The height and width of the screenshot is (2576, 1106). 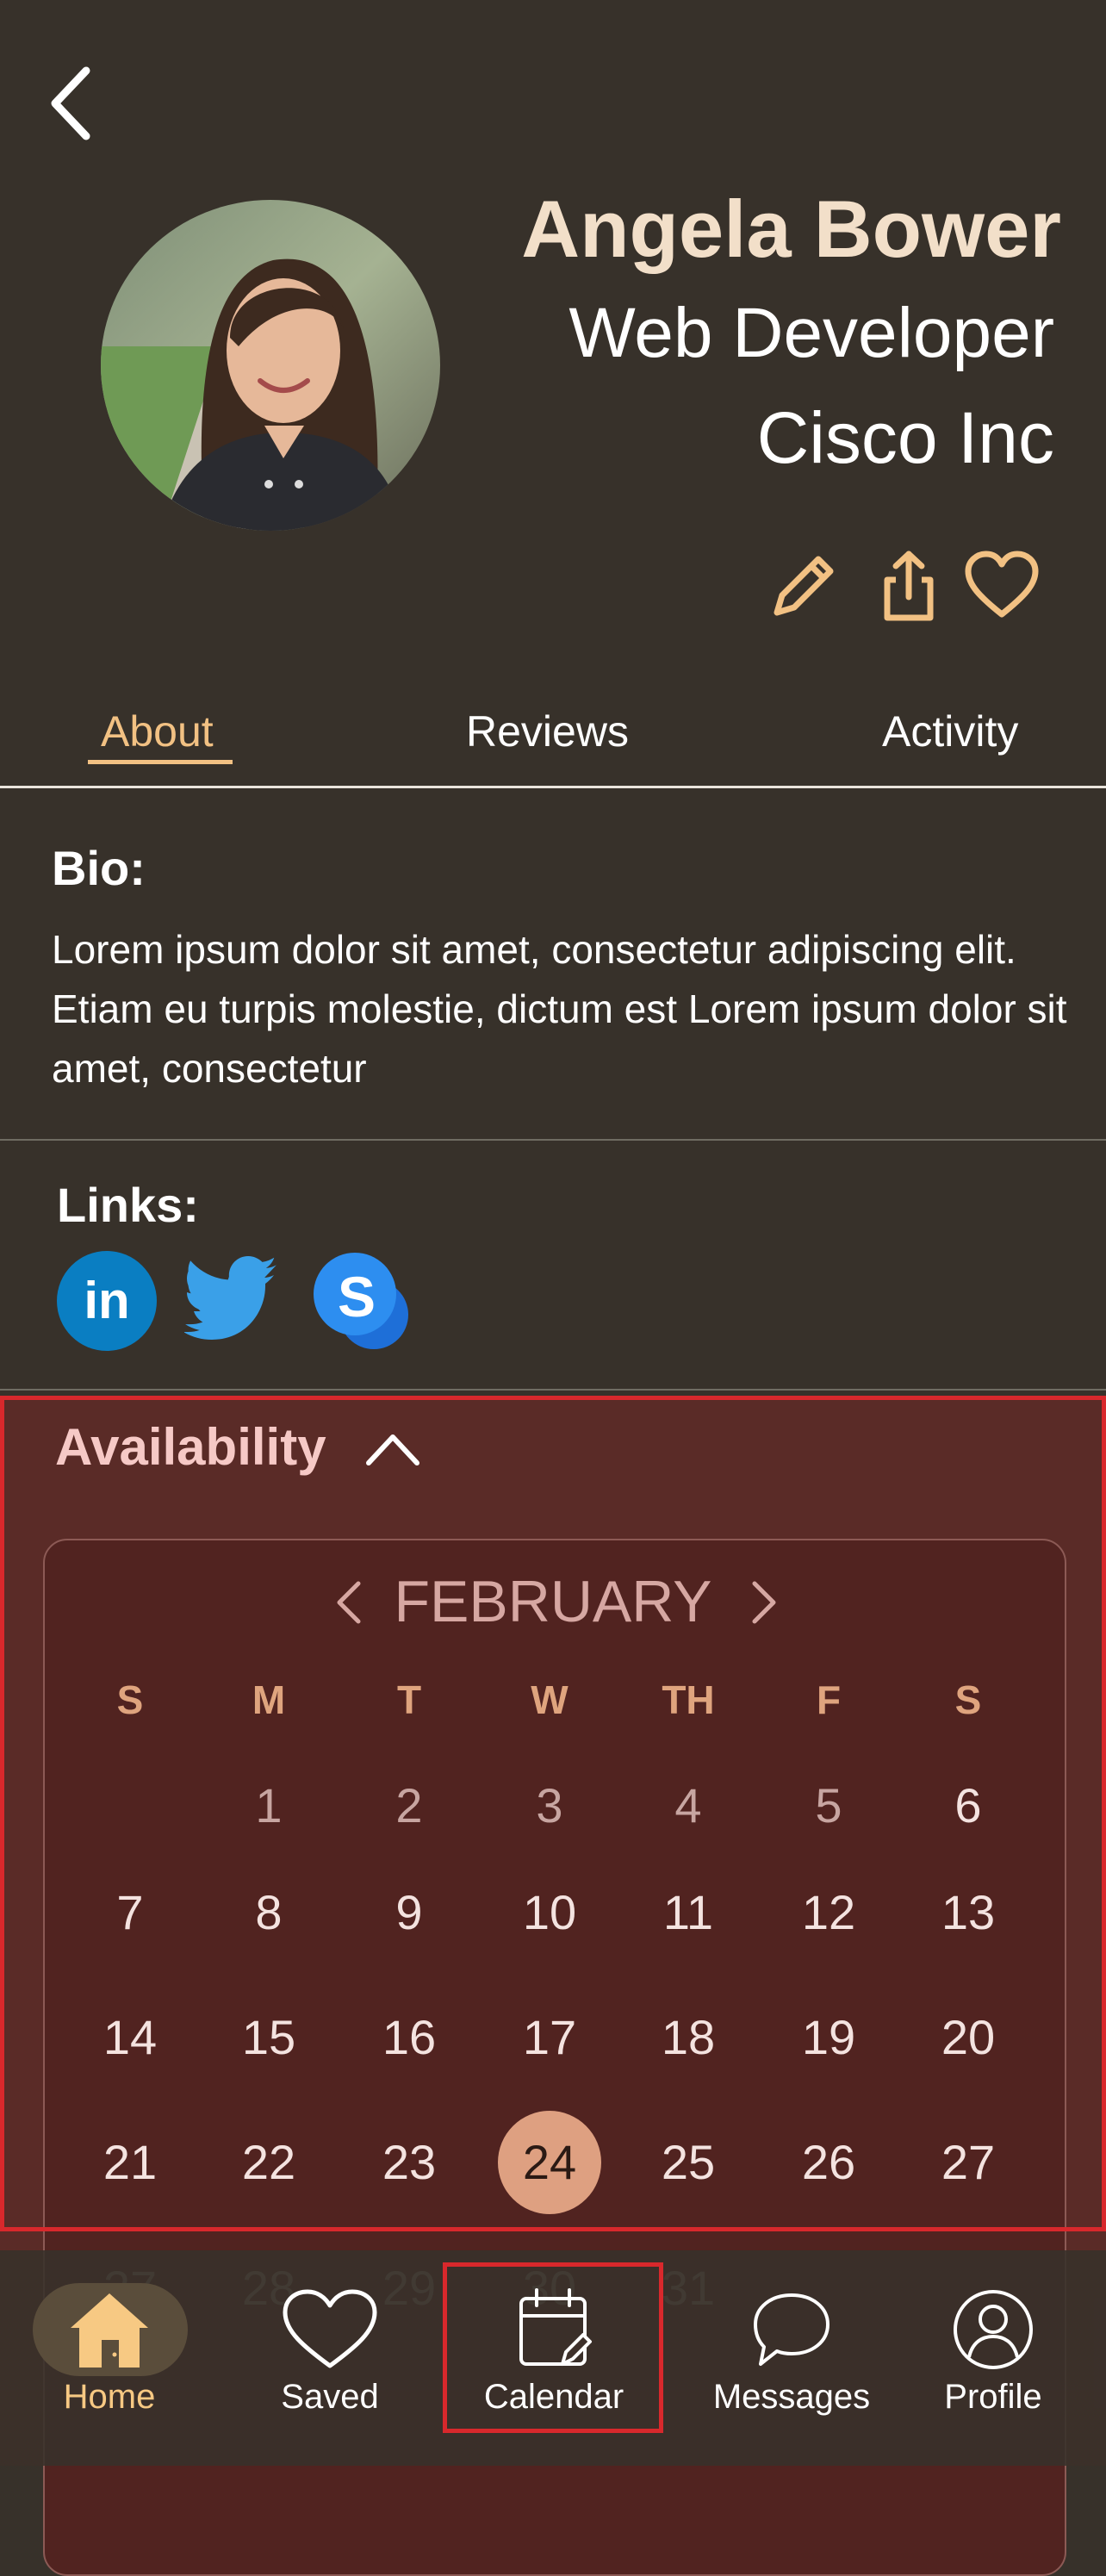 What do you see at coordinates (688, 2038) in the screenshot?
I see `calendar-day: 18` at bounding box center [688, 2038].